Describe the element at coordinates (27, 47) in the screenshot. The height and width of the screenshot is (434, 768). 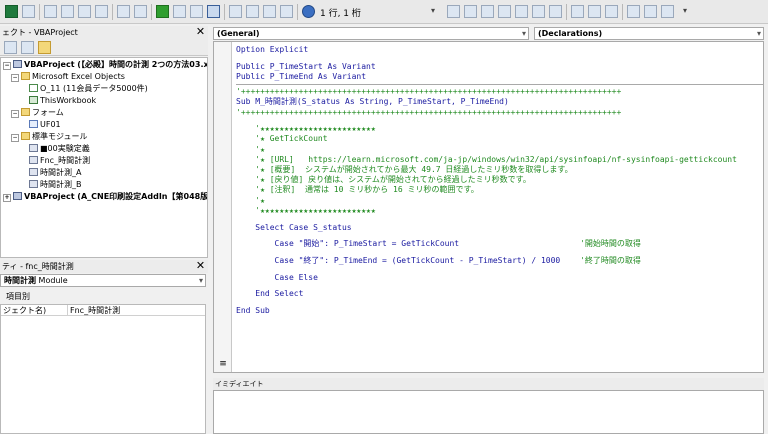
I see `view-object-icon` at that location.